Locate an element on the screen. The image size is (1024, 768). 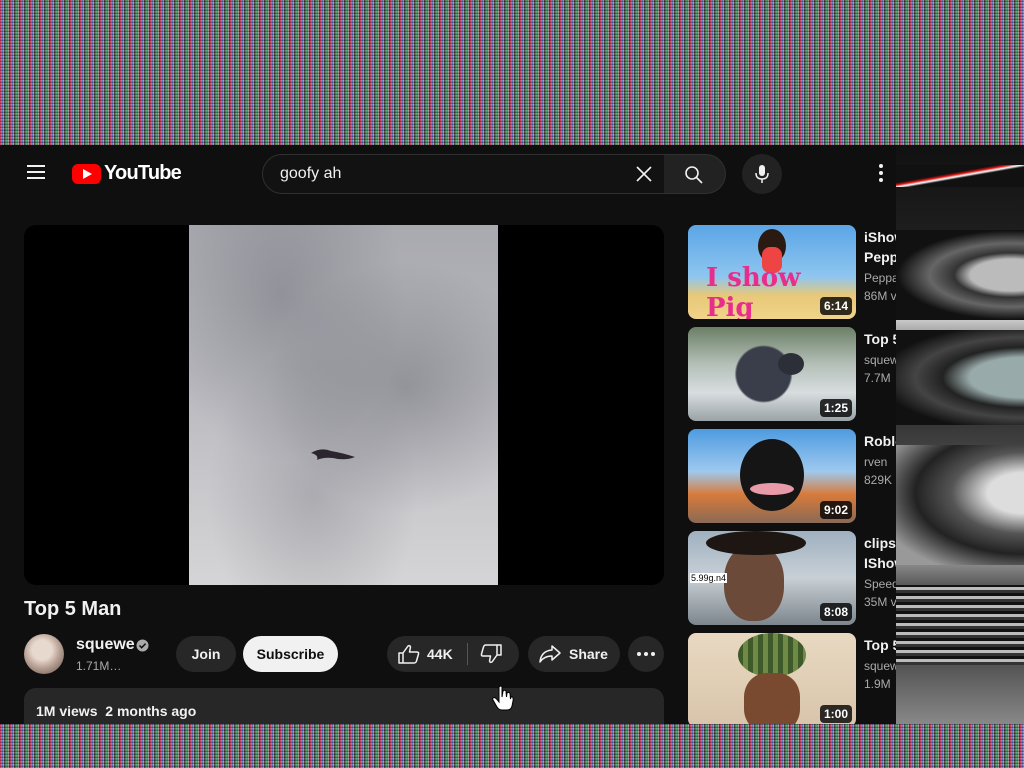
logo-text: YouTube is located at coordinates (143, 173).